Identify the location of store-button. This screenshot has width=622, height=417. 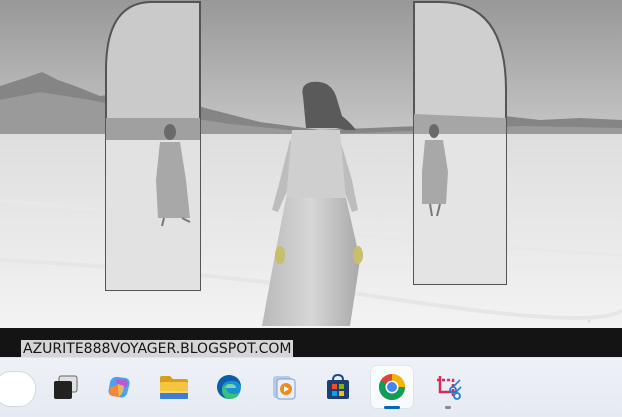
(338, 387).